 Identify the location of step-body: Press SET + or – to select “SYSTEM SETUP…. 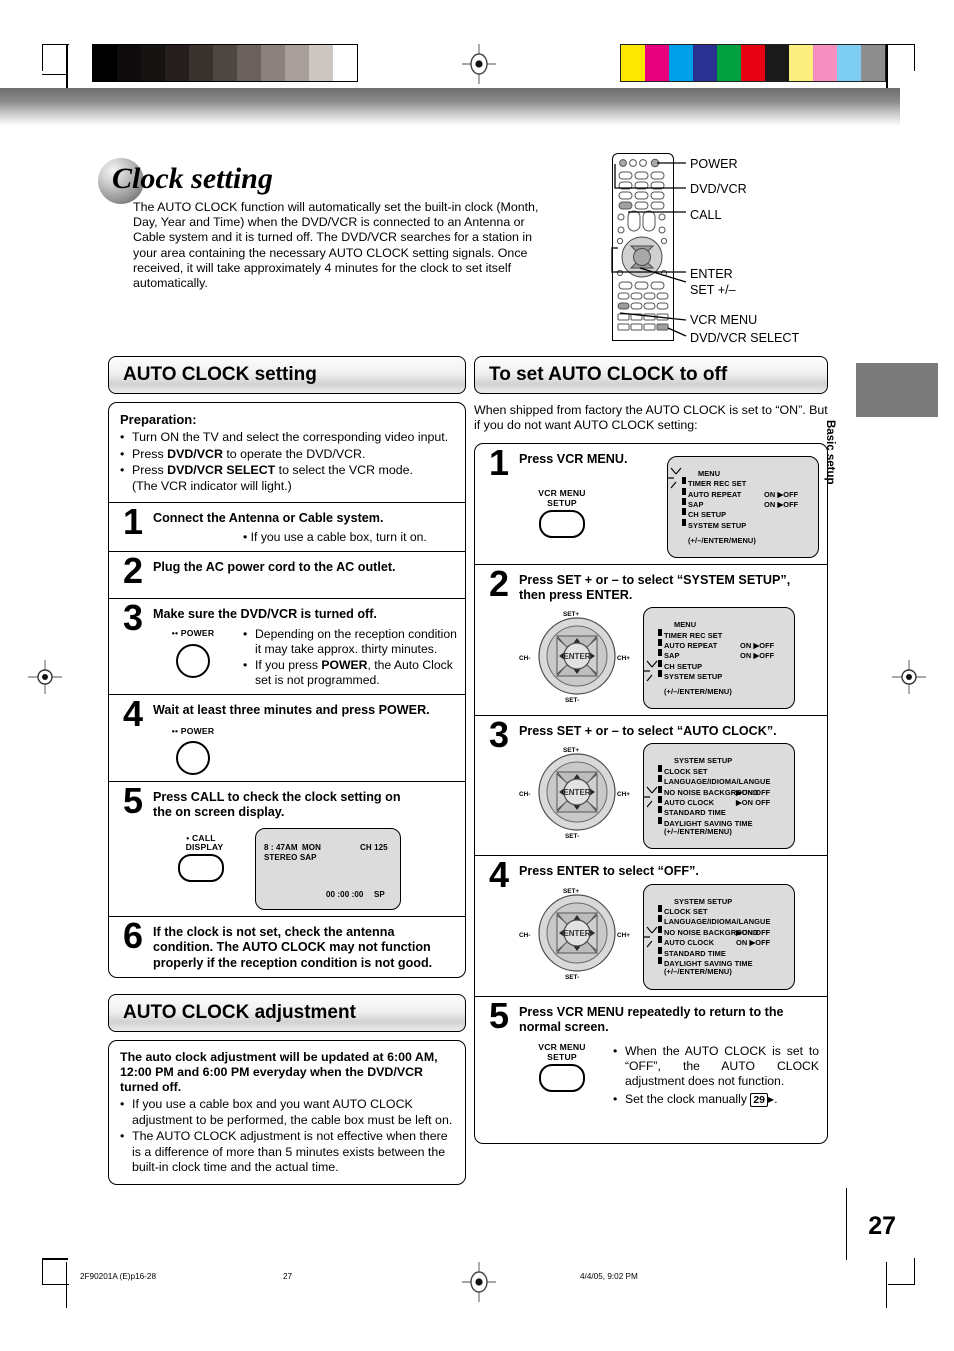
(669, 639).